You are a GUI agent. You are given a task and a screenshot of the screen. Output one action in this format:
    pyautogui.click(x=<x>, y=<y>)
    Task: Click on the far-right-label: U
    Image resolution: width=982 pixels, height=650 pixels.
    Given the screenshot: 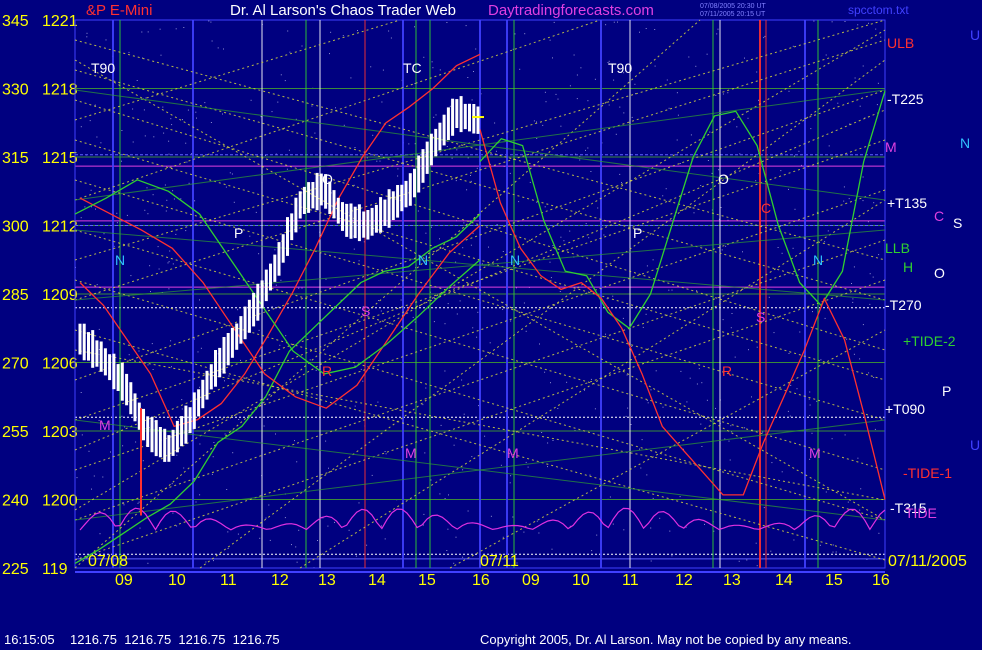 What is the action you would take?
    pyautogui.click(x=975, y=35)
    